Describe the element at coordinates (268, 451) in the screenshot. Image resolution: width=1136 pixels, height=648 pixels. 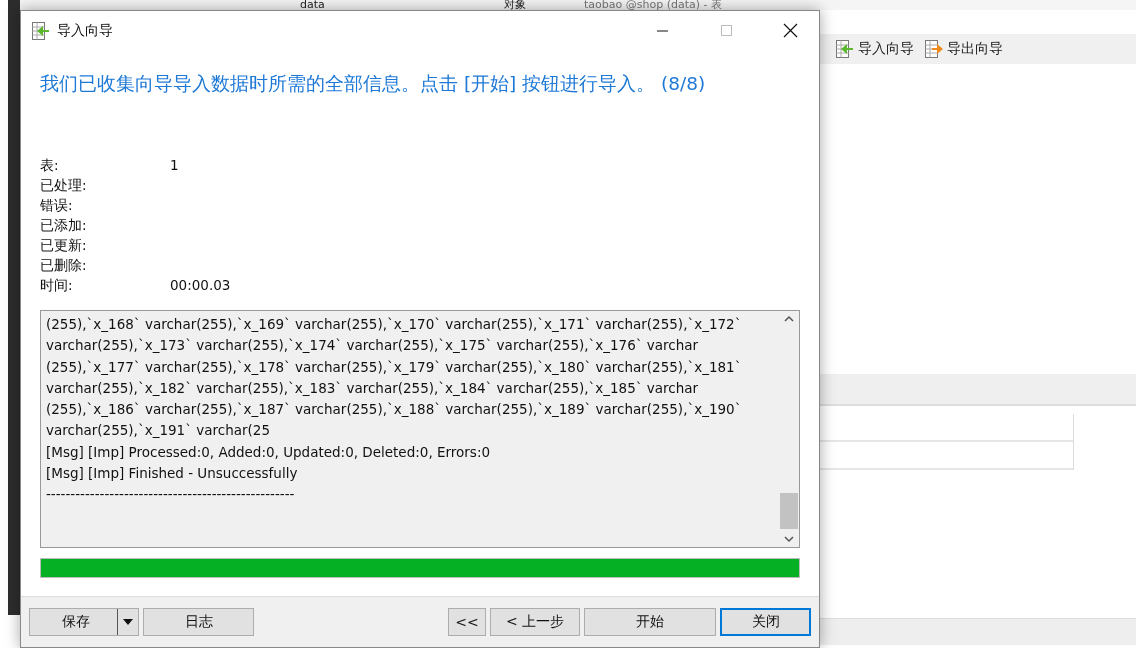
I see `log-line: [Msg] [Imp] Processed:0, Added:0, Updated:0, Deleted:0, Errors:0` at that location.